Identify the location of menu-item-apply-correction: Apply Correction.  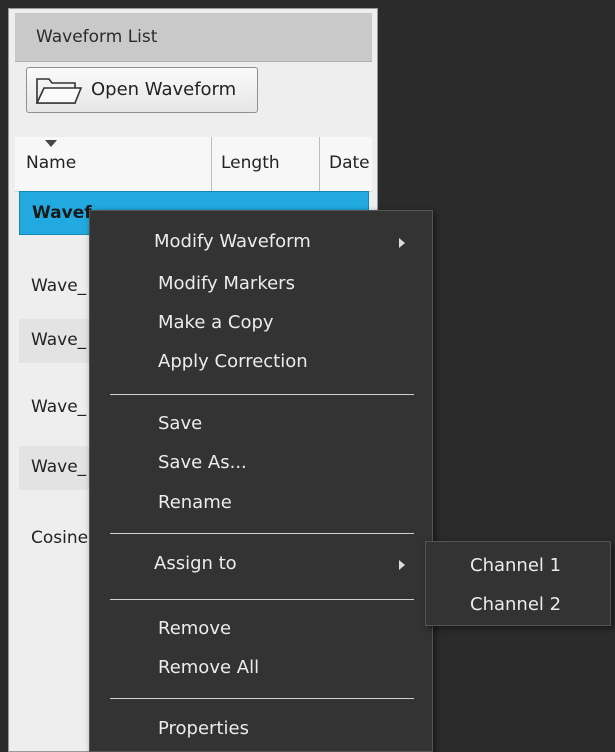
(233, 361).